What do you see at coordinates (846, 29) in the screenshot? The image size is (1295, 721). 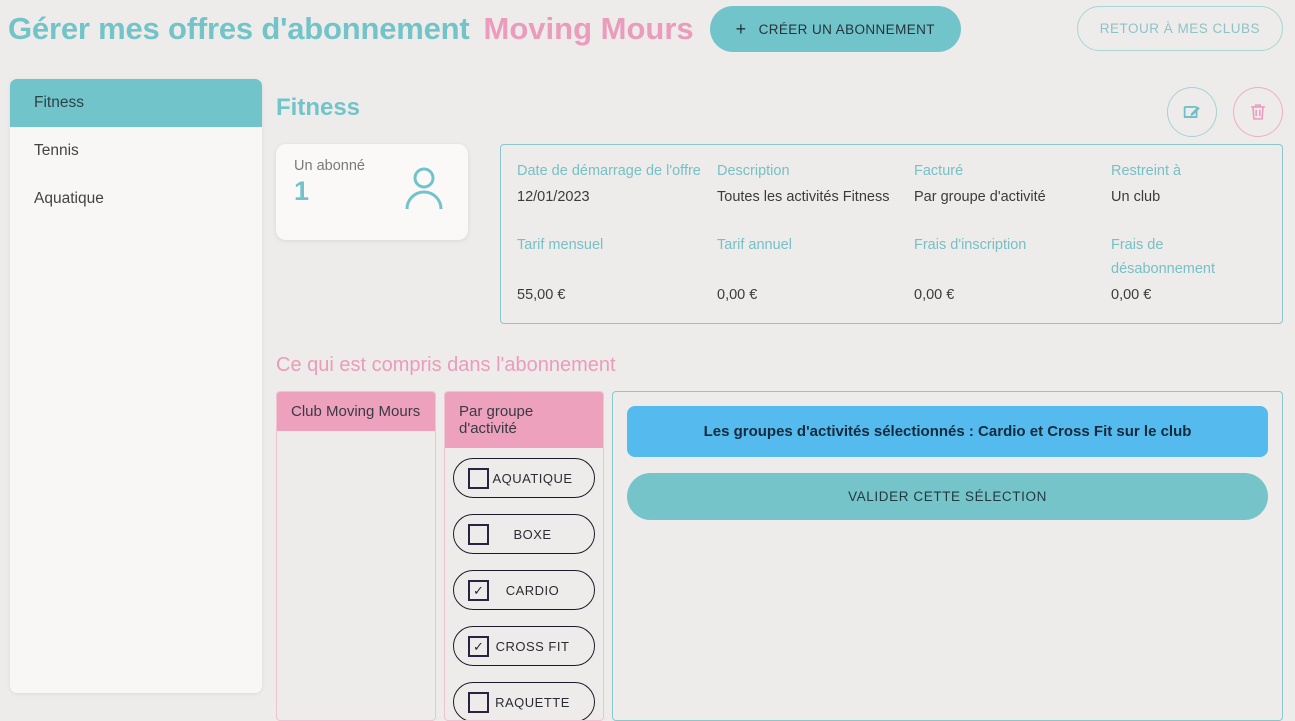 I see `create-subscription-label: CRÉER UN ABONNEMENT` at bounding box center [846, 29].